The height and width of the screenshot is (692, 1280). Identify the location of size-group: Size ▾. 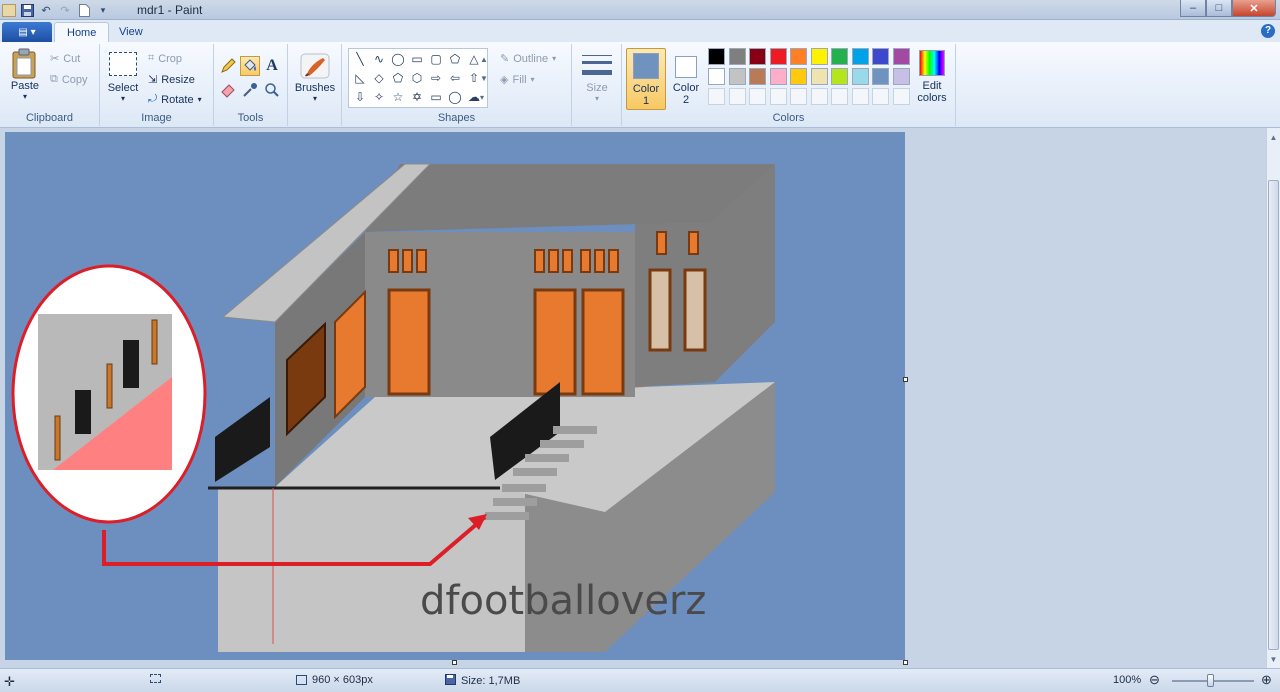
(597, 85).